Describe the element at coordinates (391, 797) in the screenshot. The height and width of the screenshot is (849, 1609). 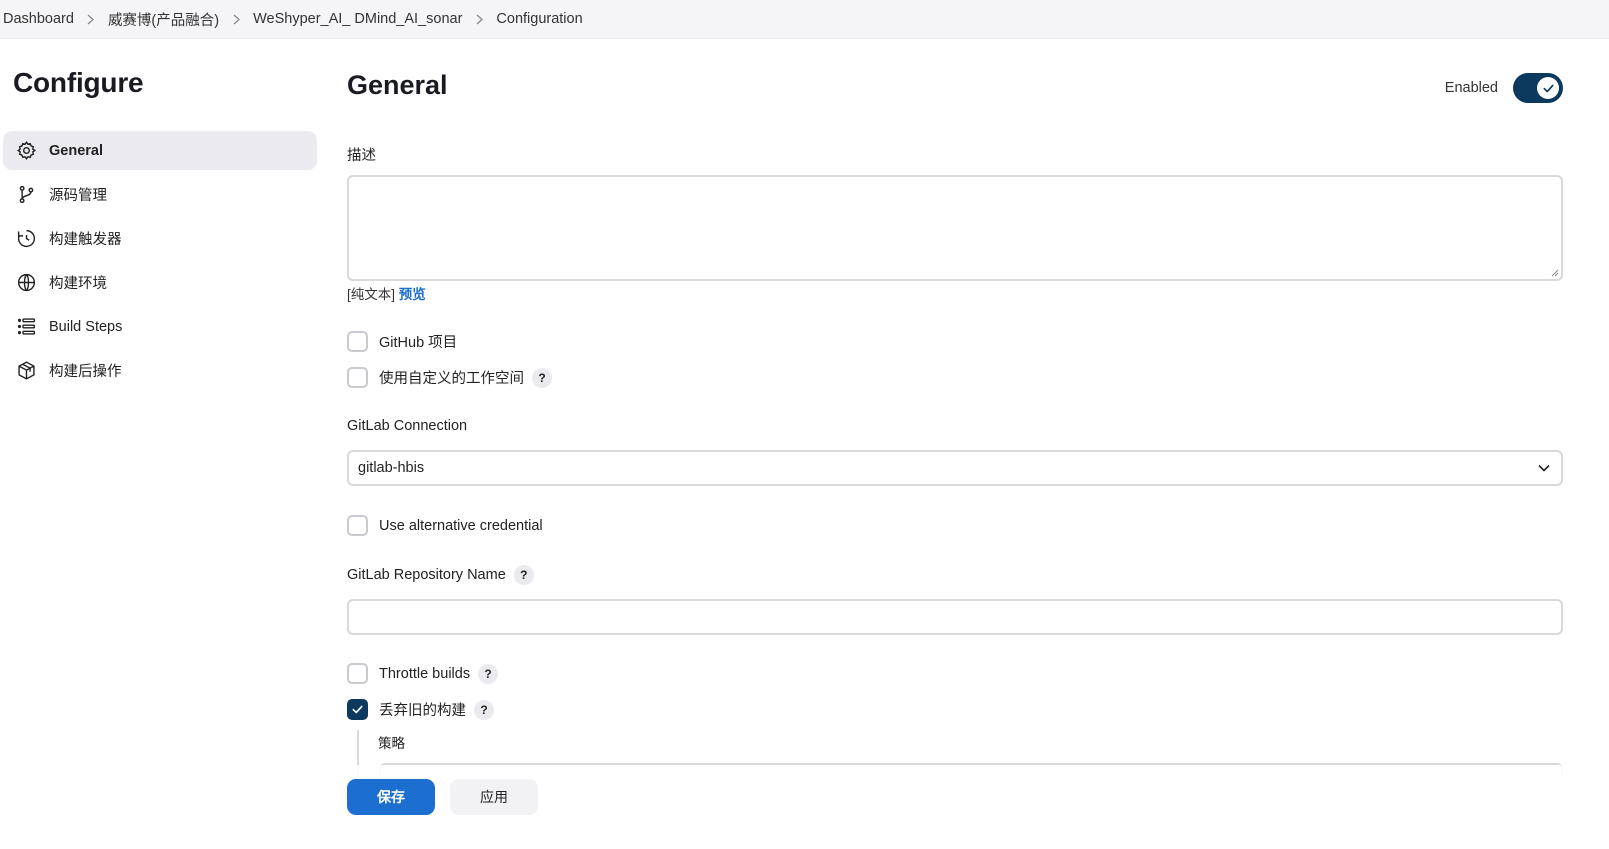
I see `save-button: 保存` at that location.